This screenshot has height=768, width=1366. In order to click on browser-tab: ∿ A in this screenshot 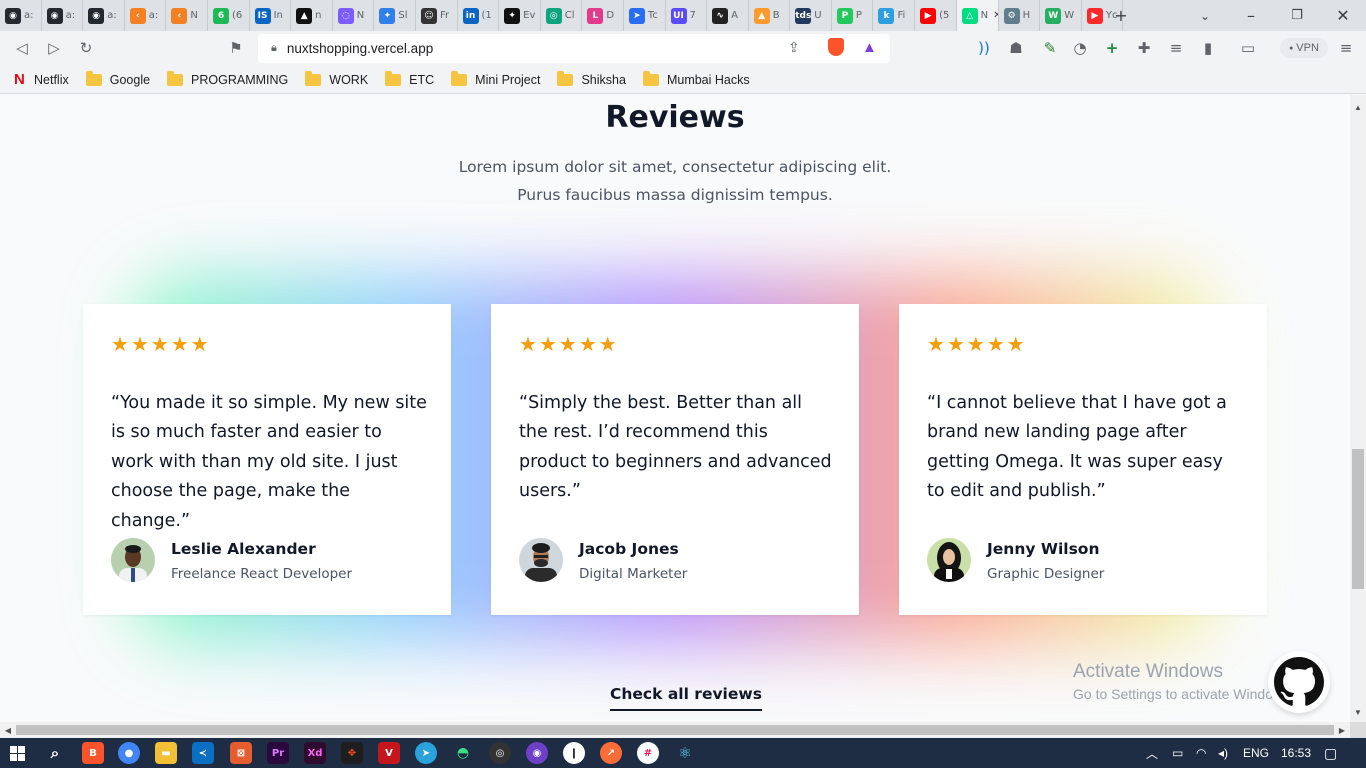, I will do `click(728, 15)`.